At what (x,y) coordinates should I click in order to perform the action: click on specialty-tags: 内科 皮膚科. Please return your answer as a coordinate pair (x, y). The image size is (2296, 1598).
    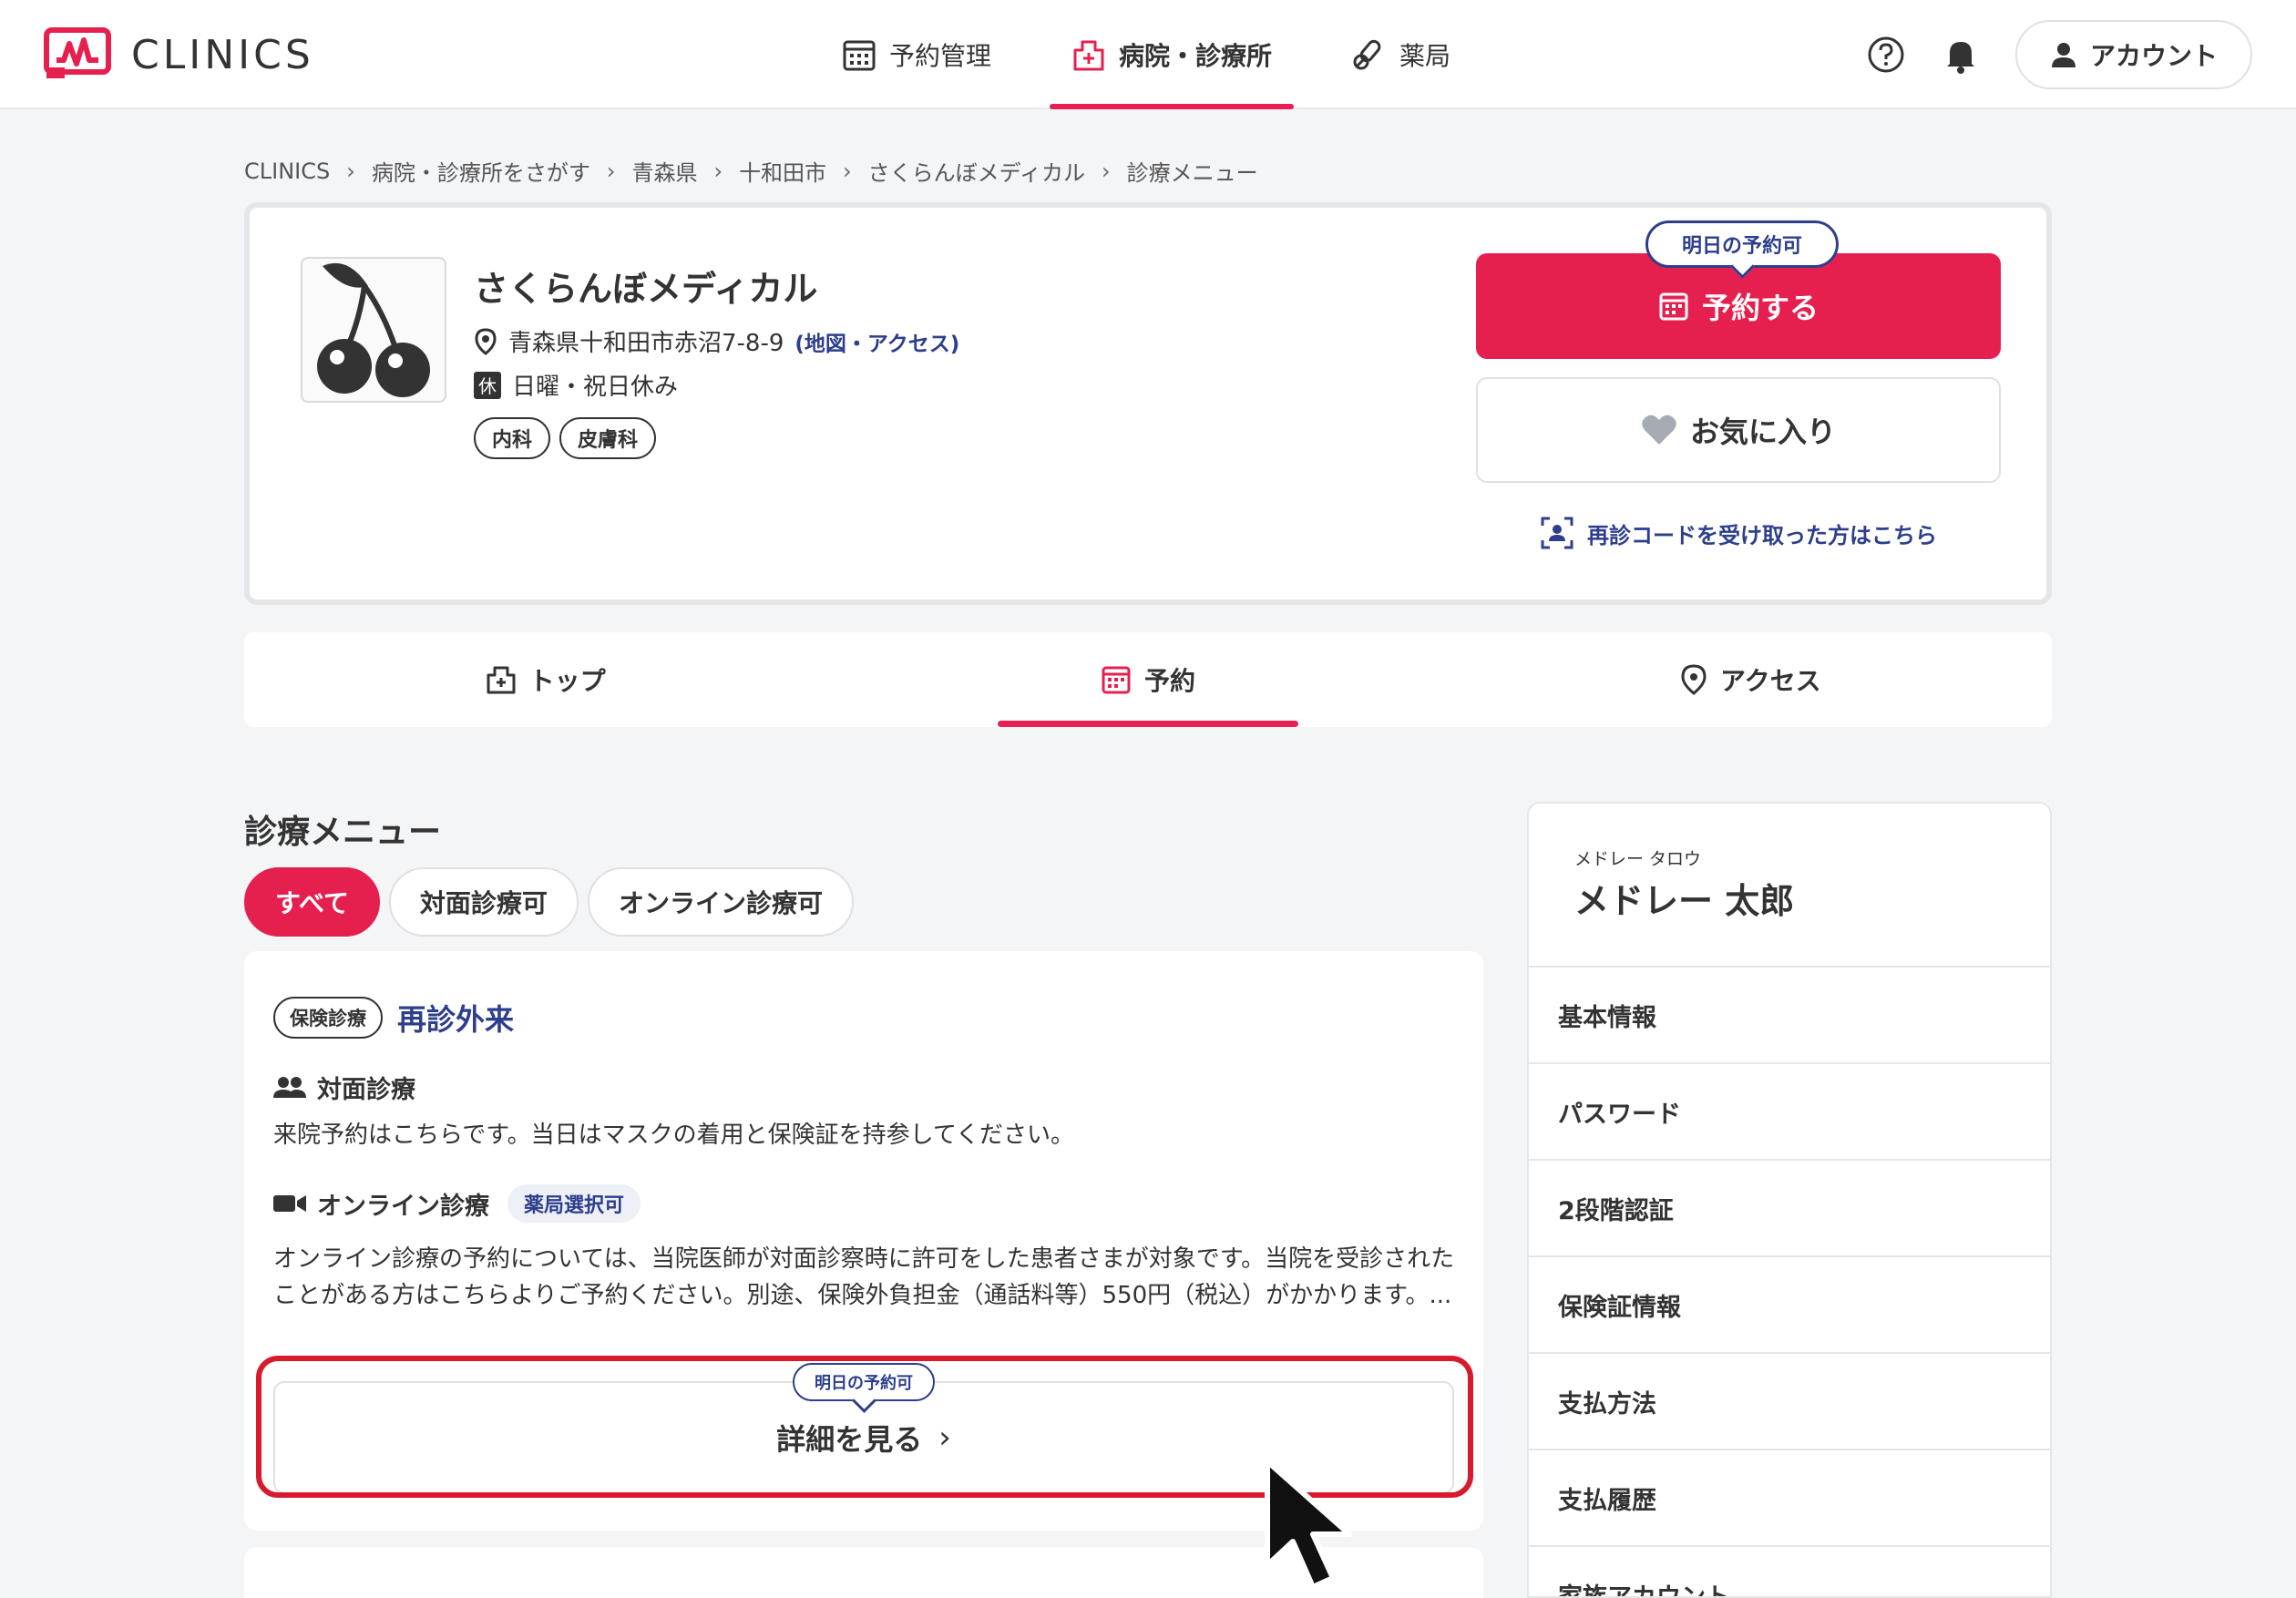
    Looking at the image, I should click on (565, 438).